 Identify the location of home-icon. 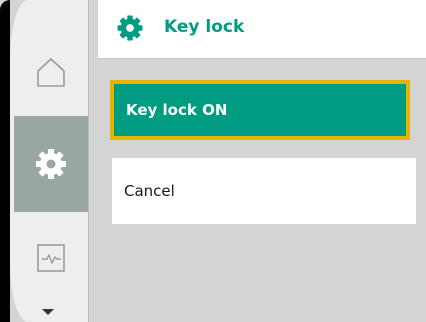
(51, 72).